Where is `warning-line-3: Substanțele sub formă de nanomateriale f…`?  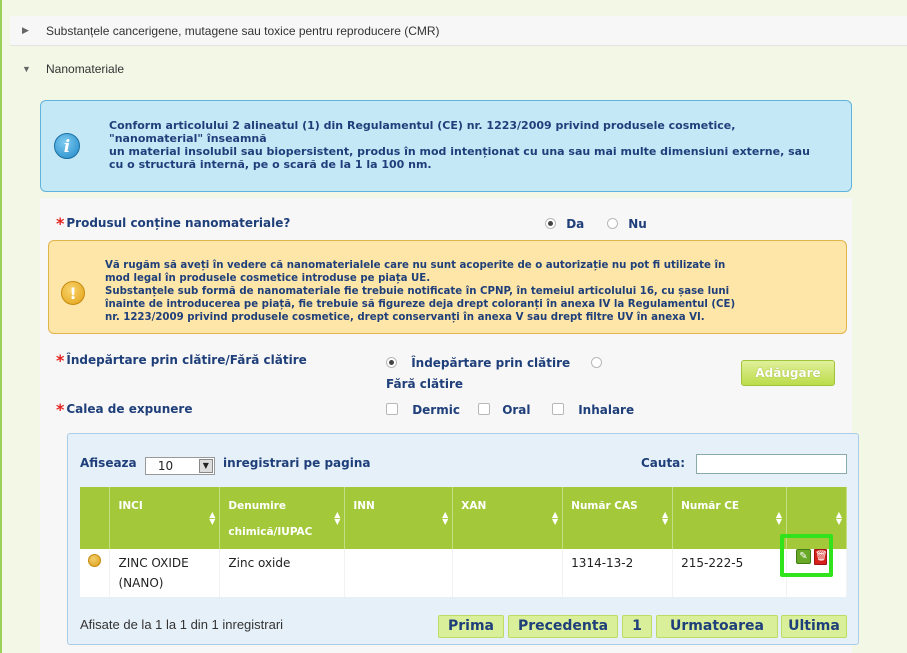
warning-line-3: Substanțele sub formă de nanomateriale f… is located at coordinates (417, 291).